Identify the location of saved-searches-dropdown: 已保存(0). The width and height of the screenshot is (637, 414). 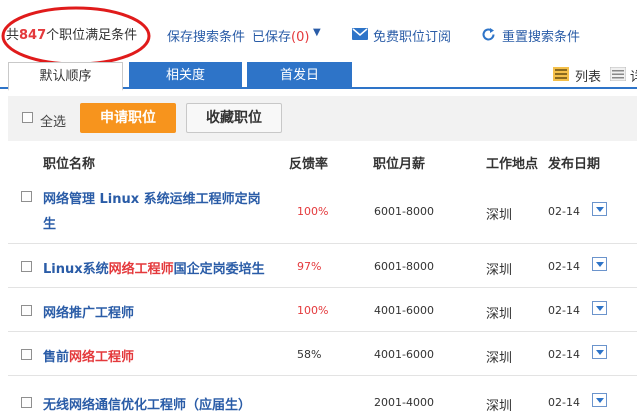
(280, 35).